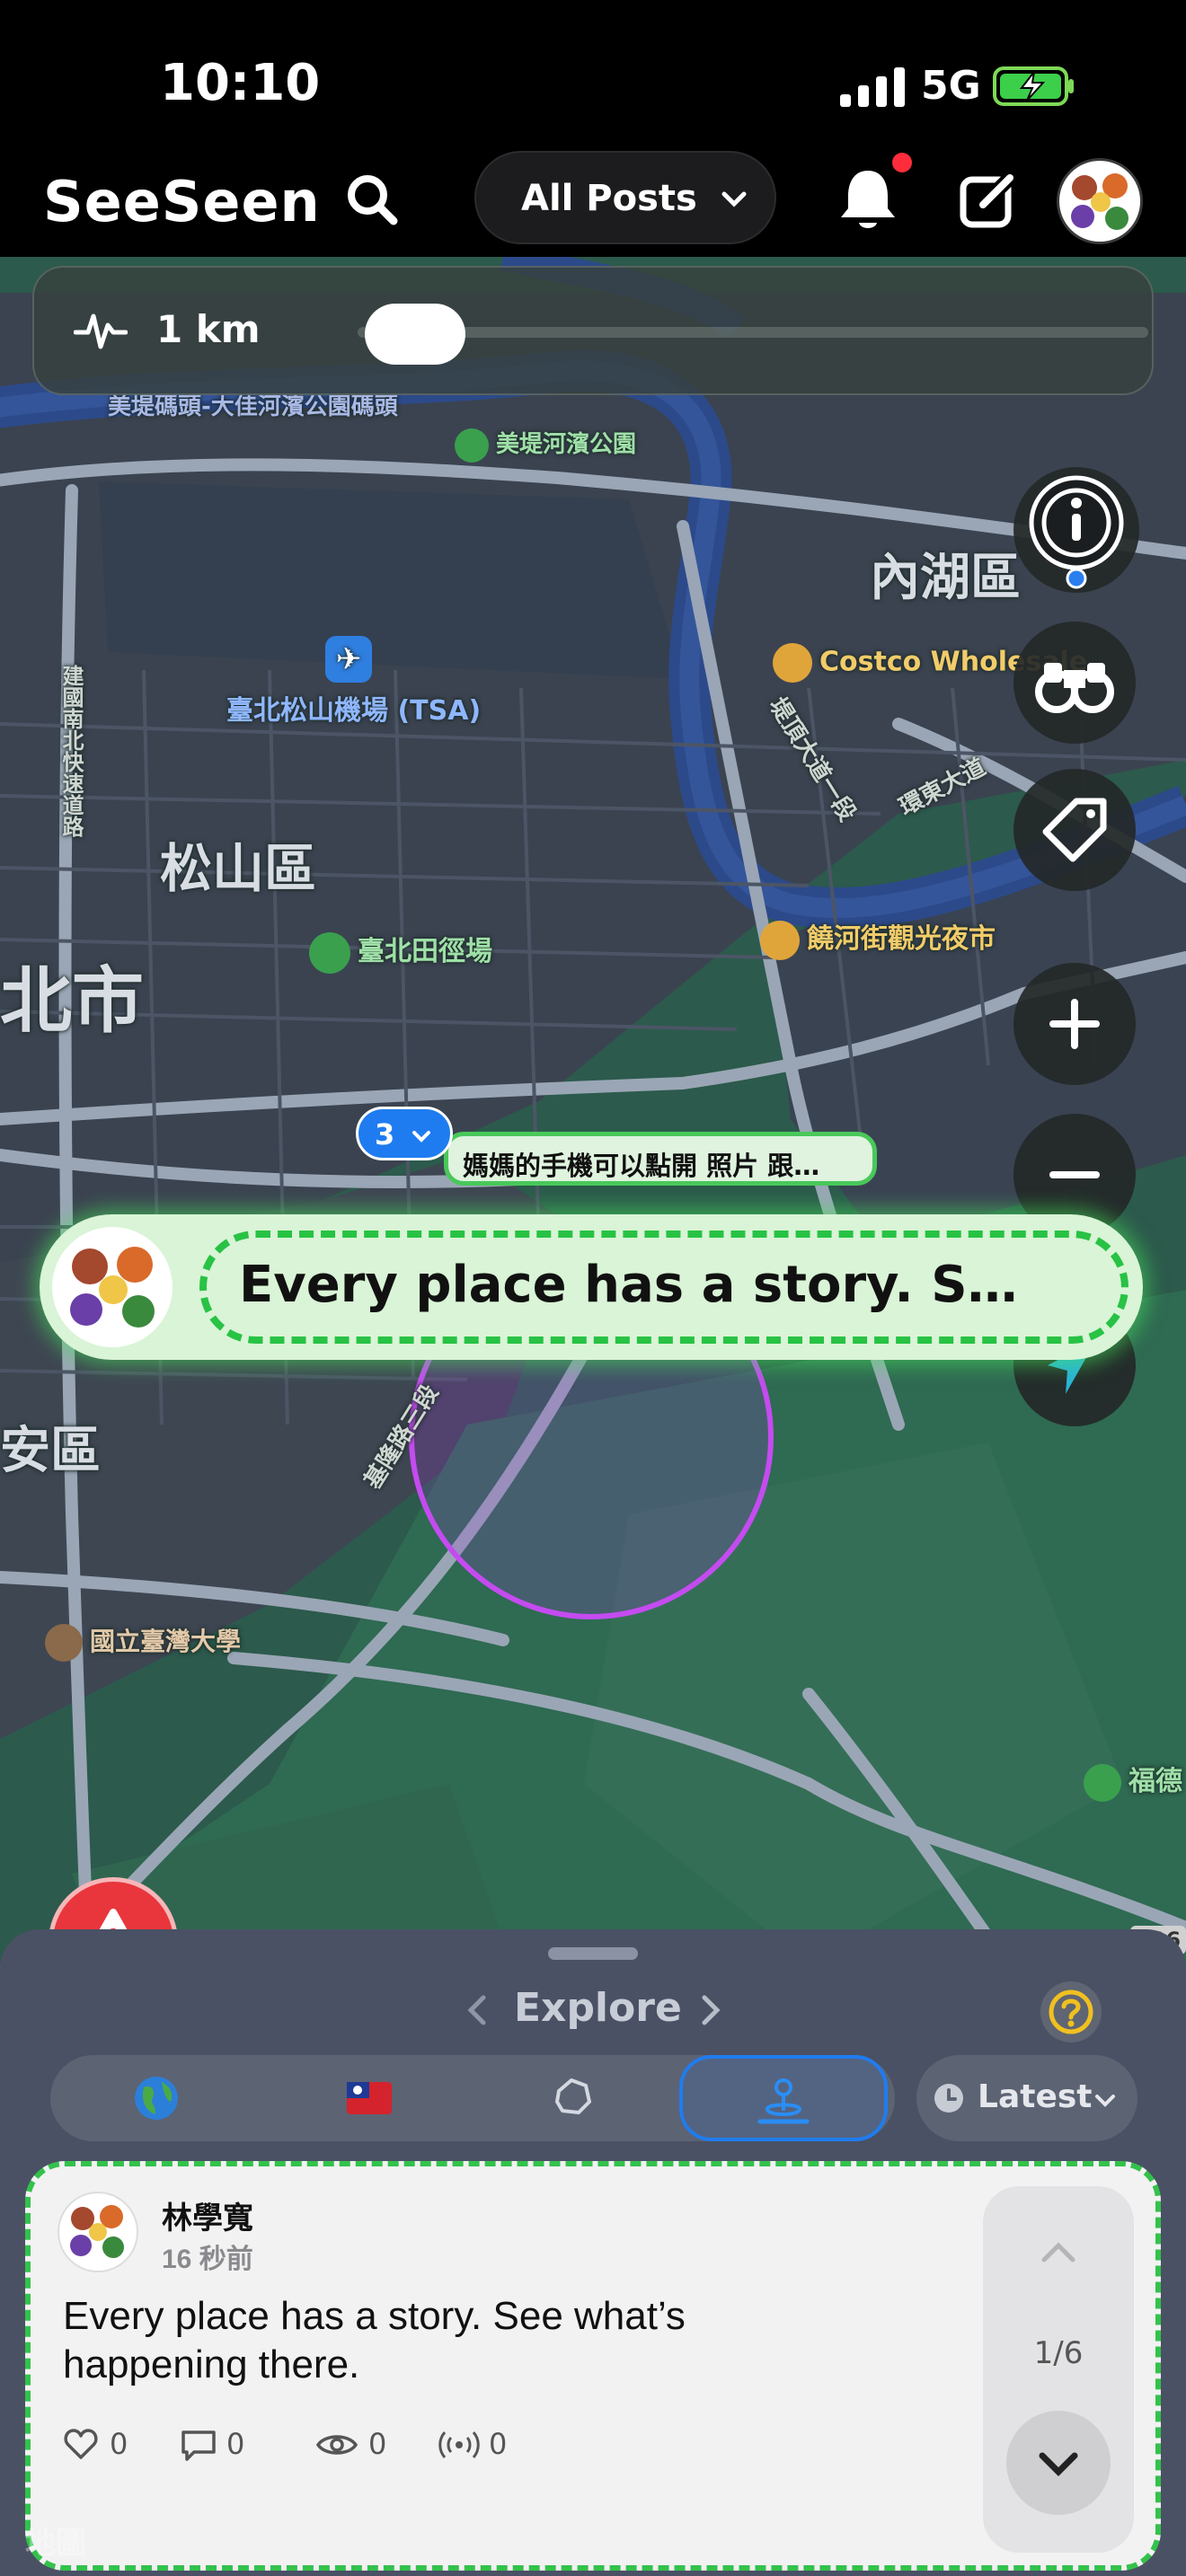  What do you see at coordinates (207, 2259) in the screenshot?
I see `post-timestamp: 16 秒前` at bounding box center [207, 2259].